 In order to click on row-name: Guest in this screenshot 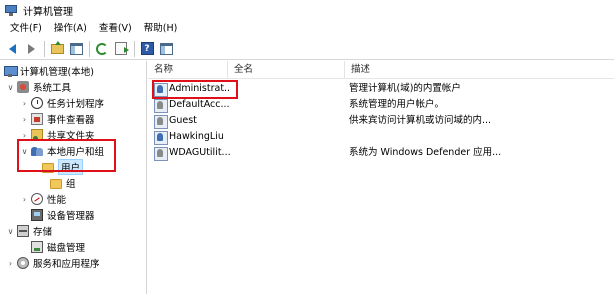, I will do `click(183, 120)`.